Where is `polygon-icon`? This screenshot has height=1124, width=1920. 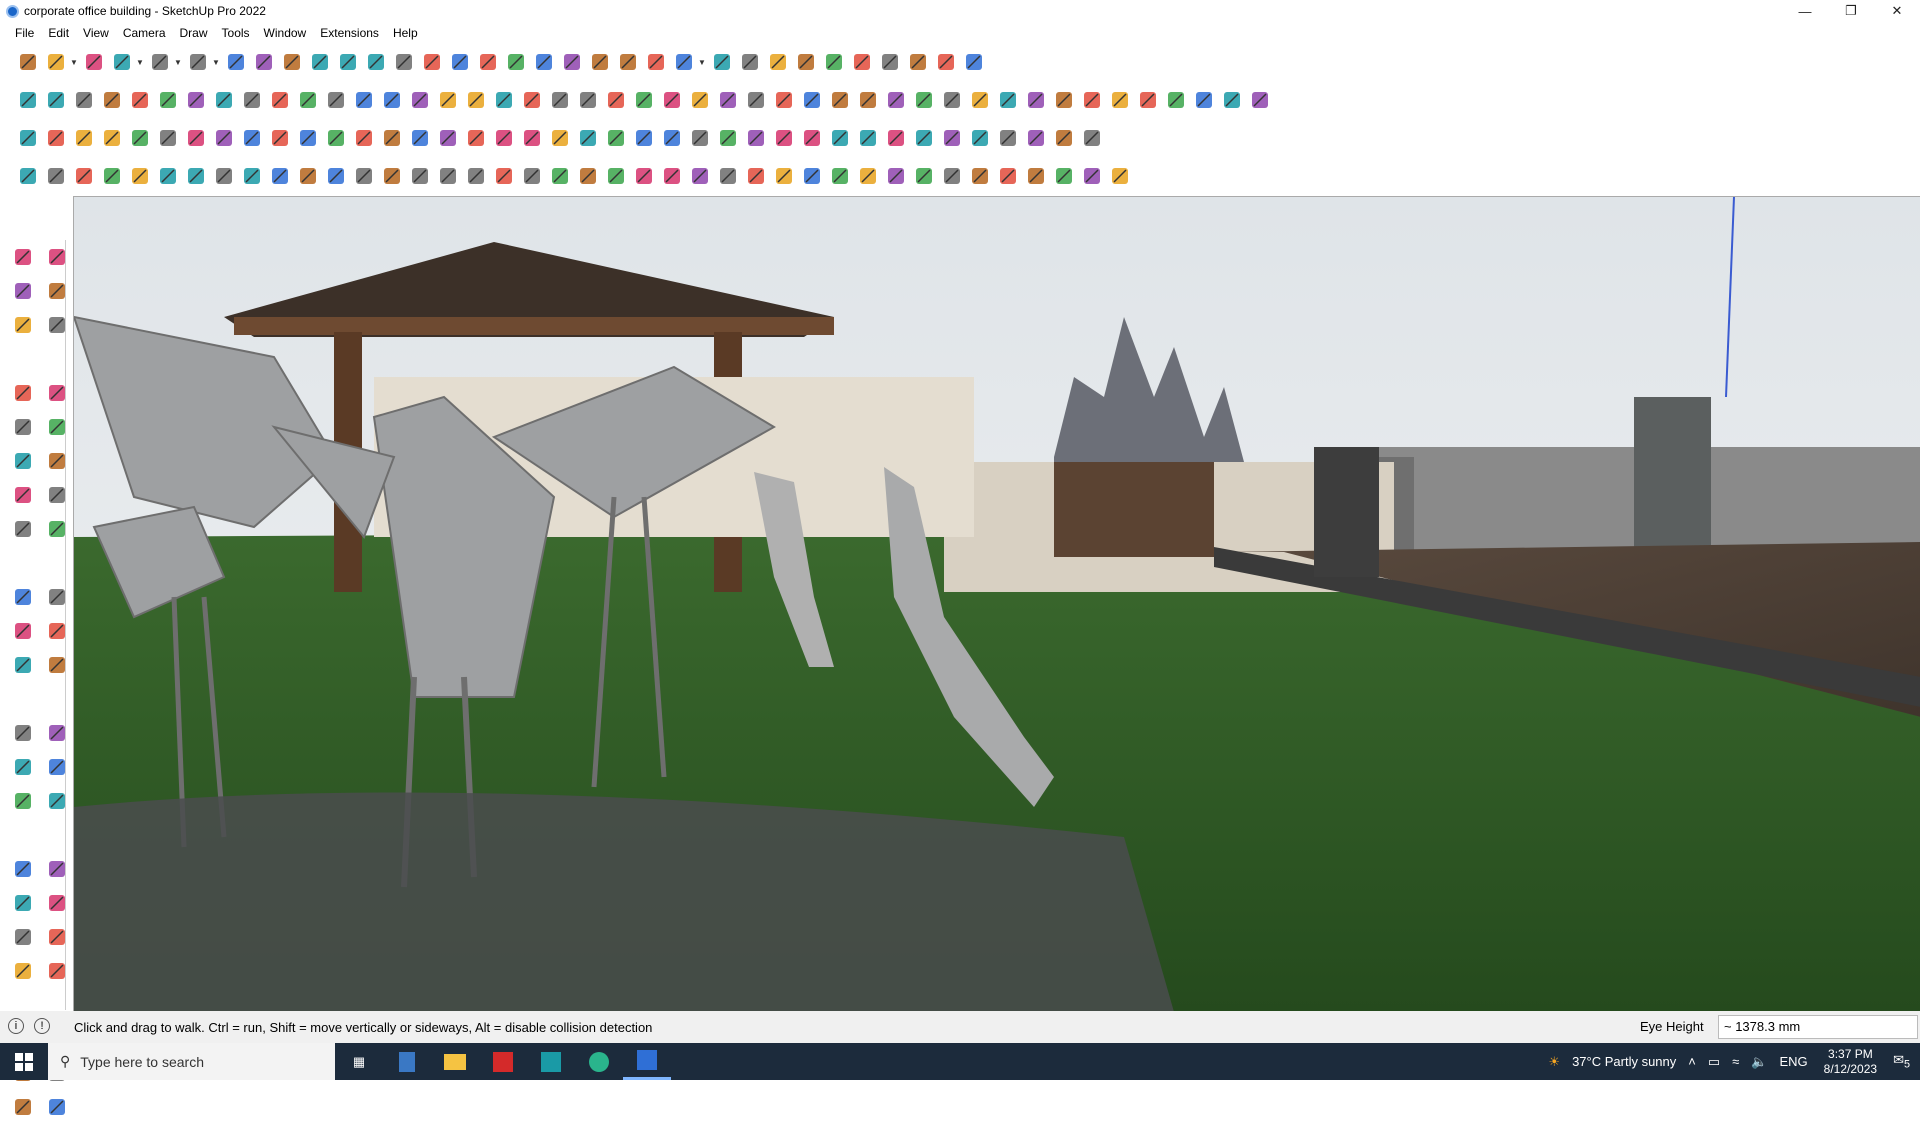 polygon-icon is located at coordinates (57, 461).